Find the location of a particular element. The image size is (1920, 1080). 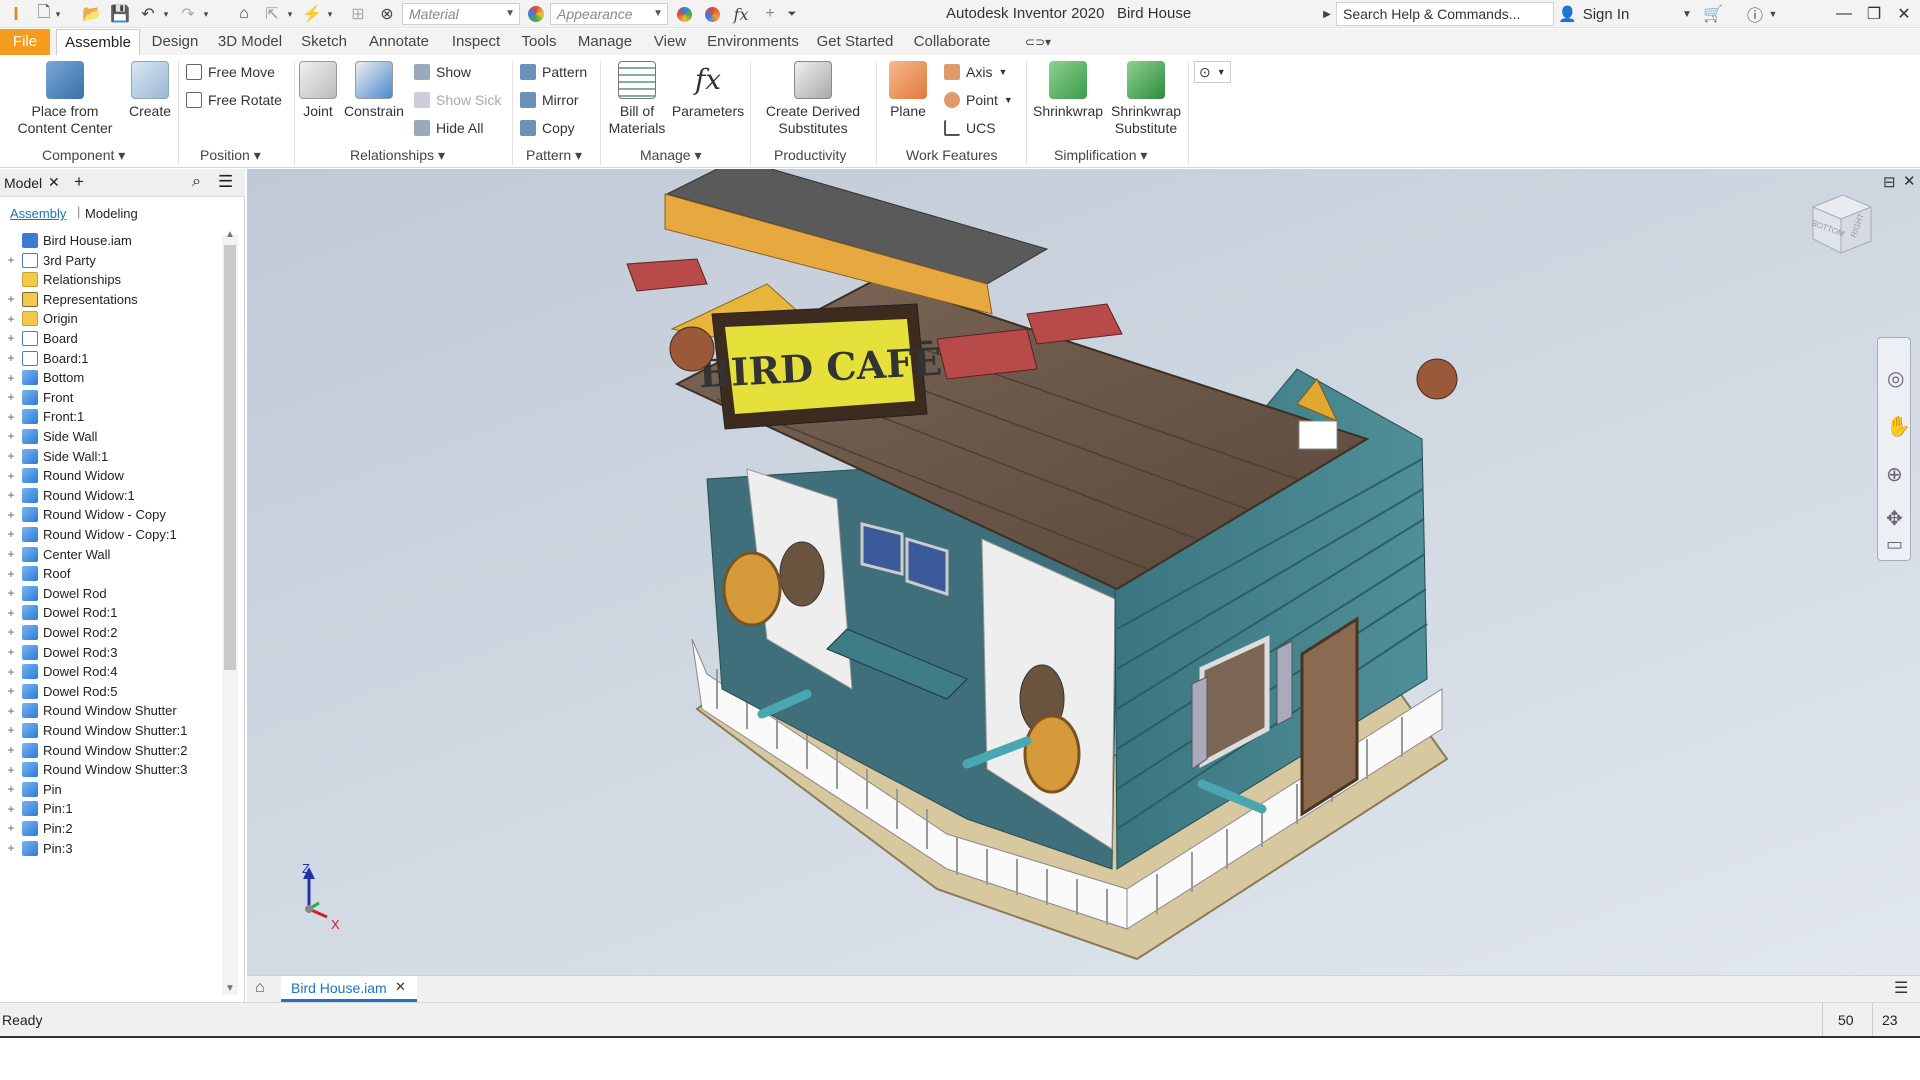

measure-icon: ⊞ is located at coordinates (358, 14).